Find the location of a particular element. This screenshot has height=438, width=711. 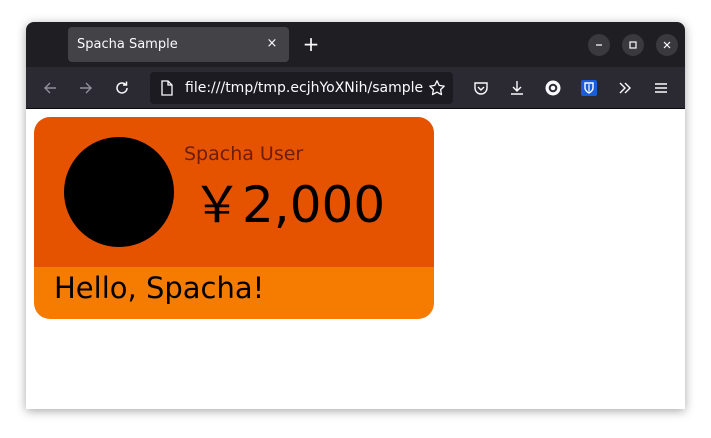

new-tab-button: + is located at coordinates (311, 45).